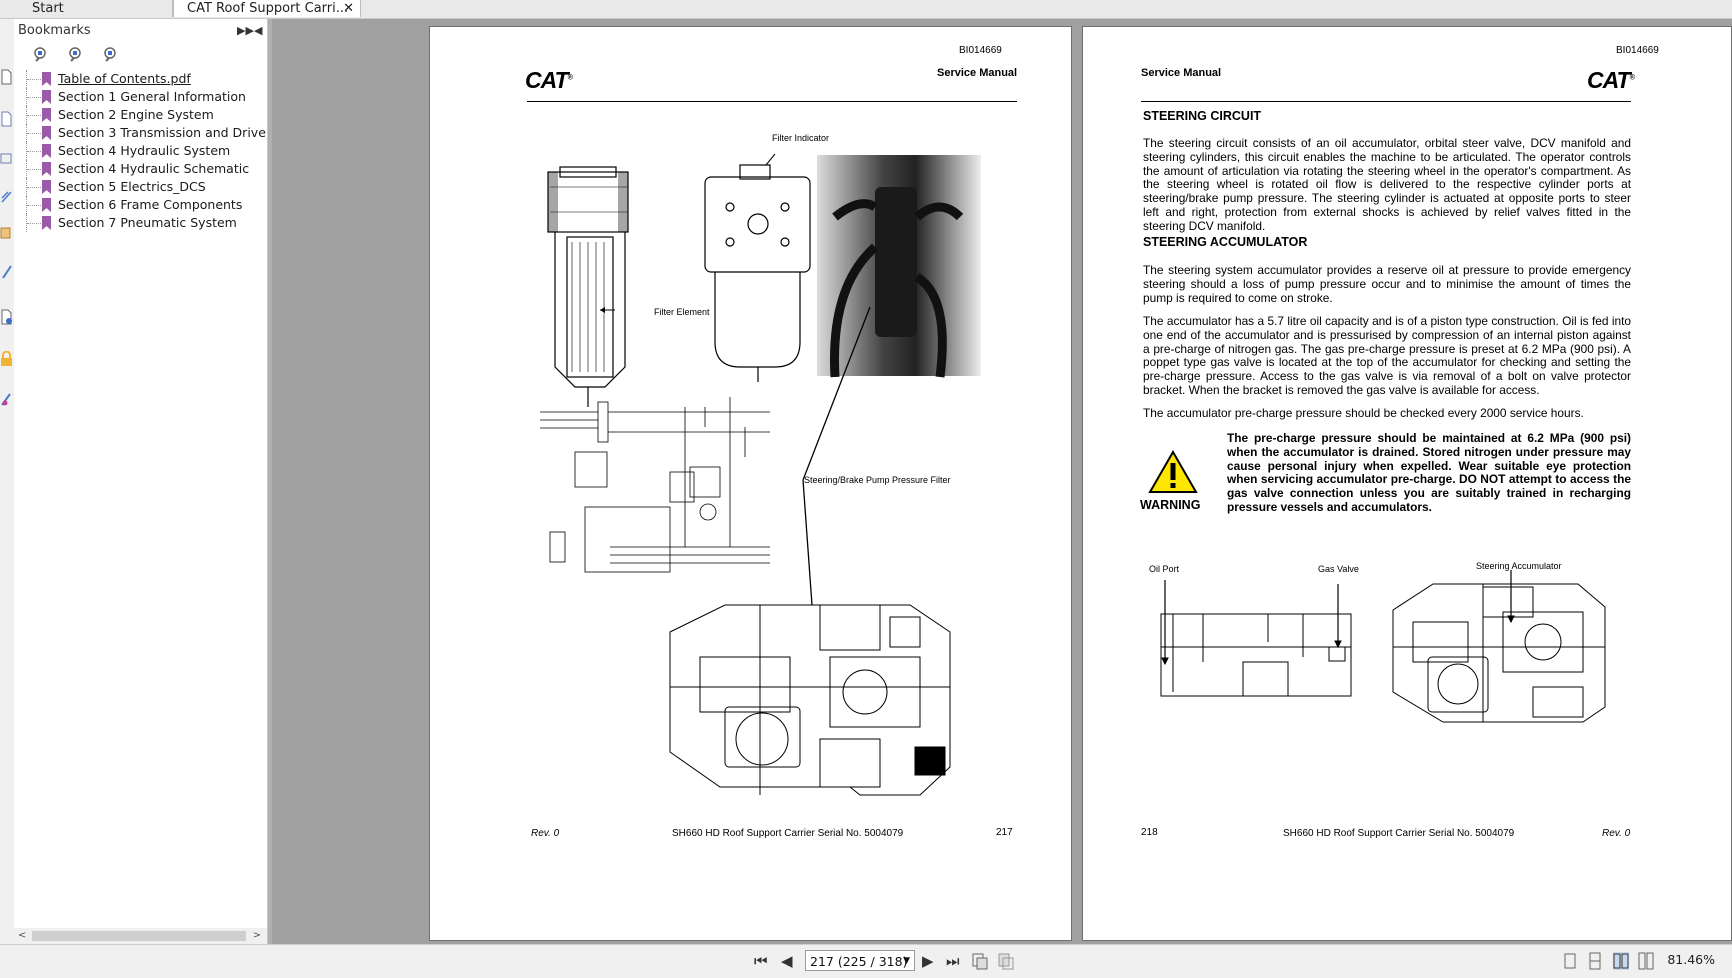  I want to click on bookmark-item: Section 7 Pneumatic System, so click(162, 223).